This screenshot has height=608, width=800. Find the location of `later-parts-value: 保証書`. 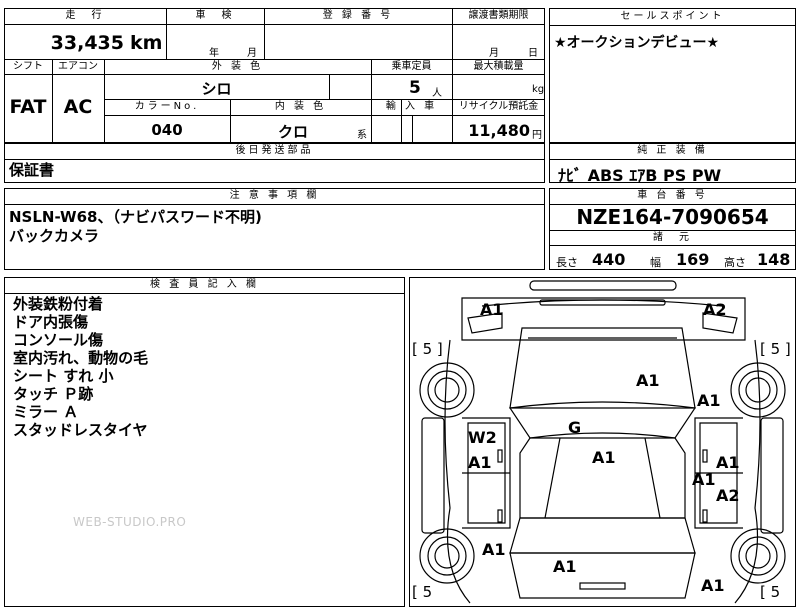

later-parts-value: 保証書 is located at coordinates (32, 170).